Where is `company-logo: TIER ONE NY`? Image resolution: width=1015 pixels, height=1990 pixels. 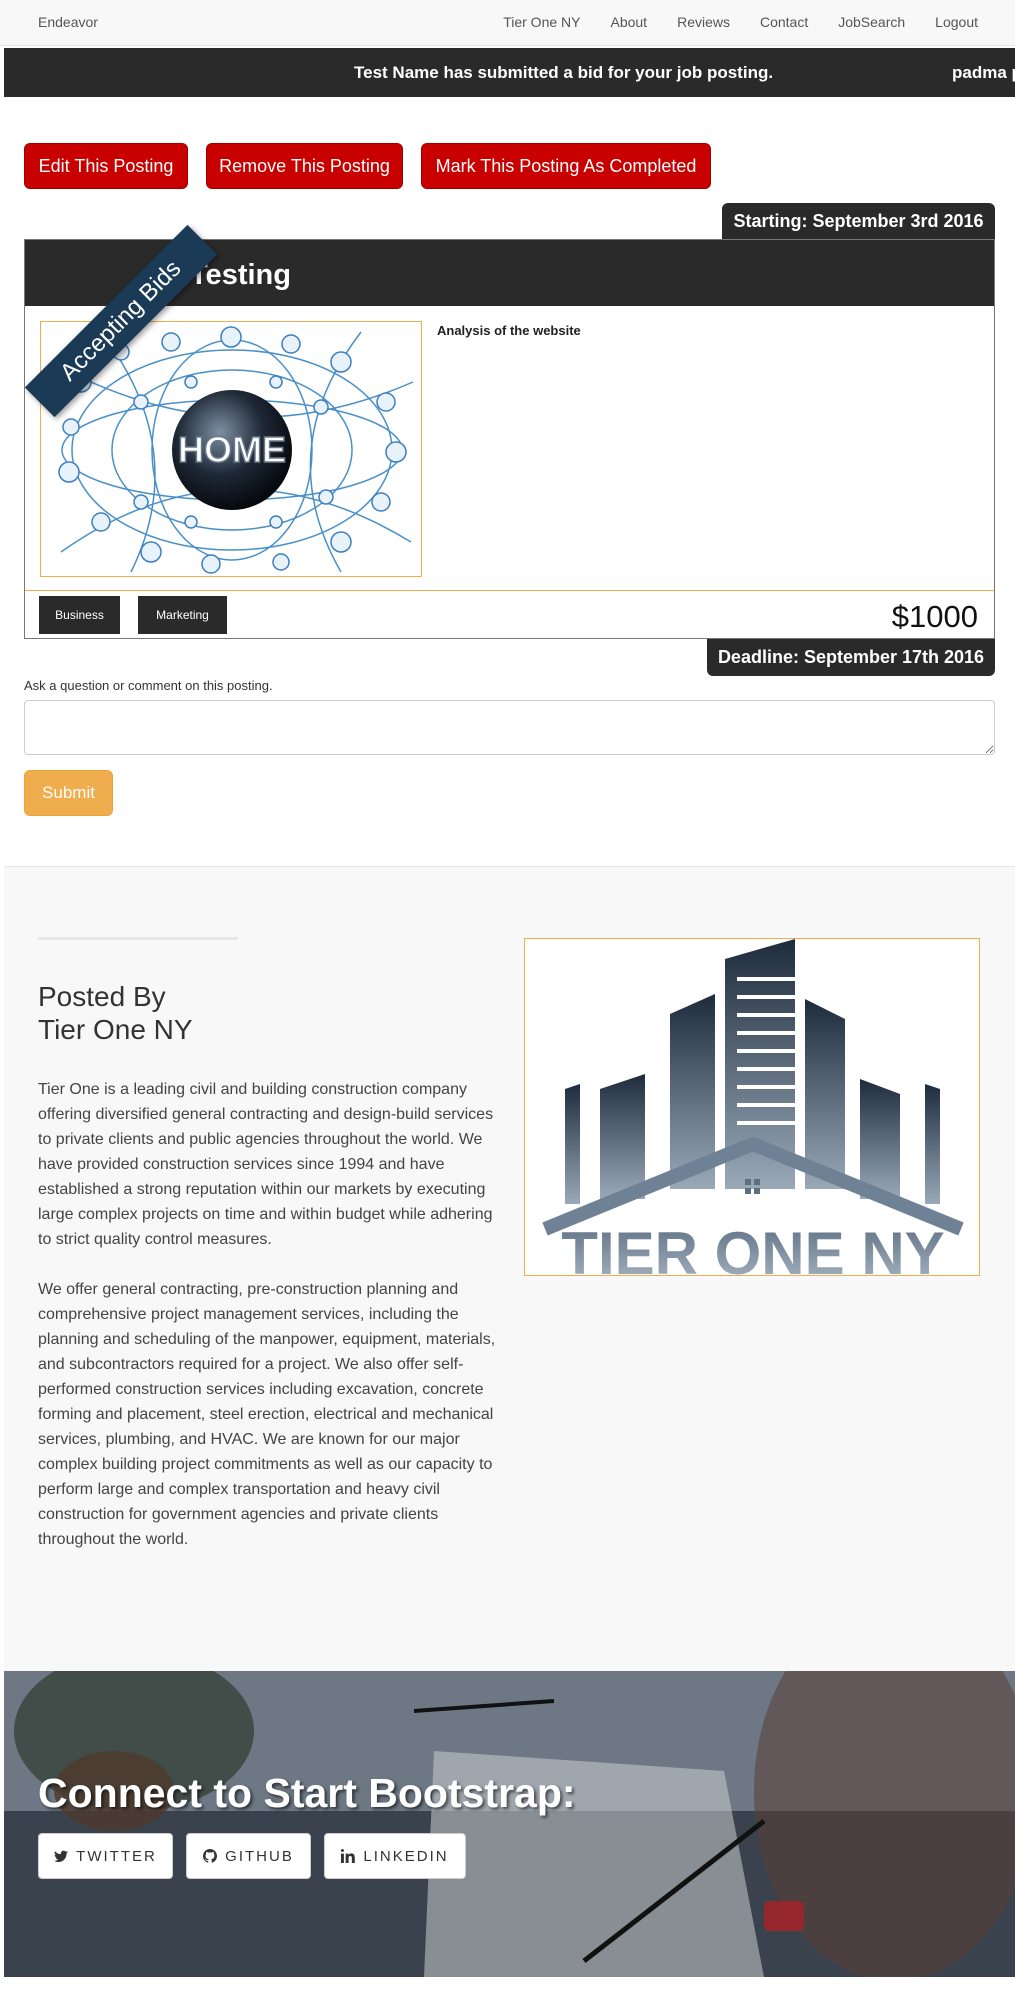 company-logo: TIER ONE NY is located at coordinates (752, 1107).